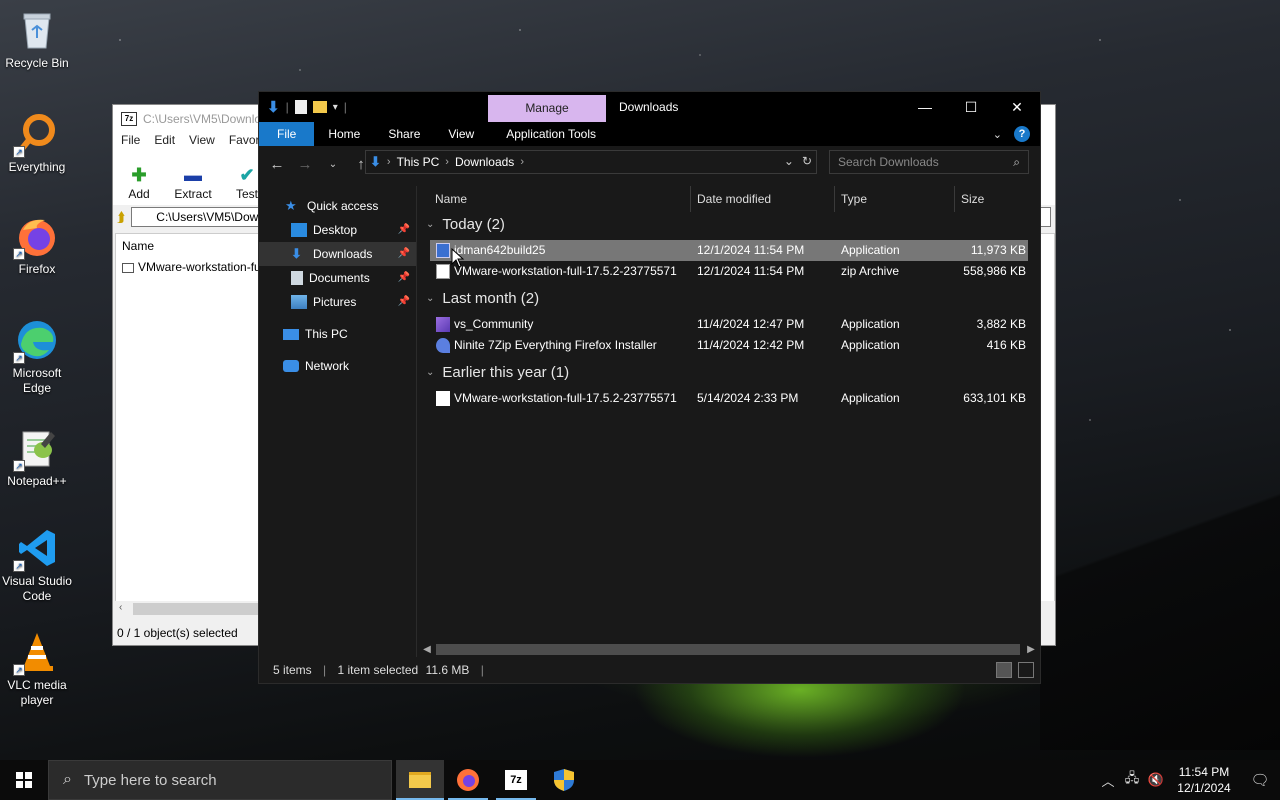 Image resolution: width=1280 pixels, height=800 pixels. I want to click on group-header: ⌄ Last month (2), so click(482, 299).